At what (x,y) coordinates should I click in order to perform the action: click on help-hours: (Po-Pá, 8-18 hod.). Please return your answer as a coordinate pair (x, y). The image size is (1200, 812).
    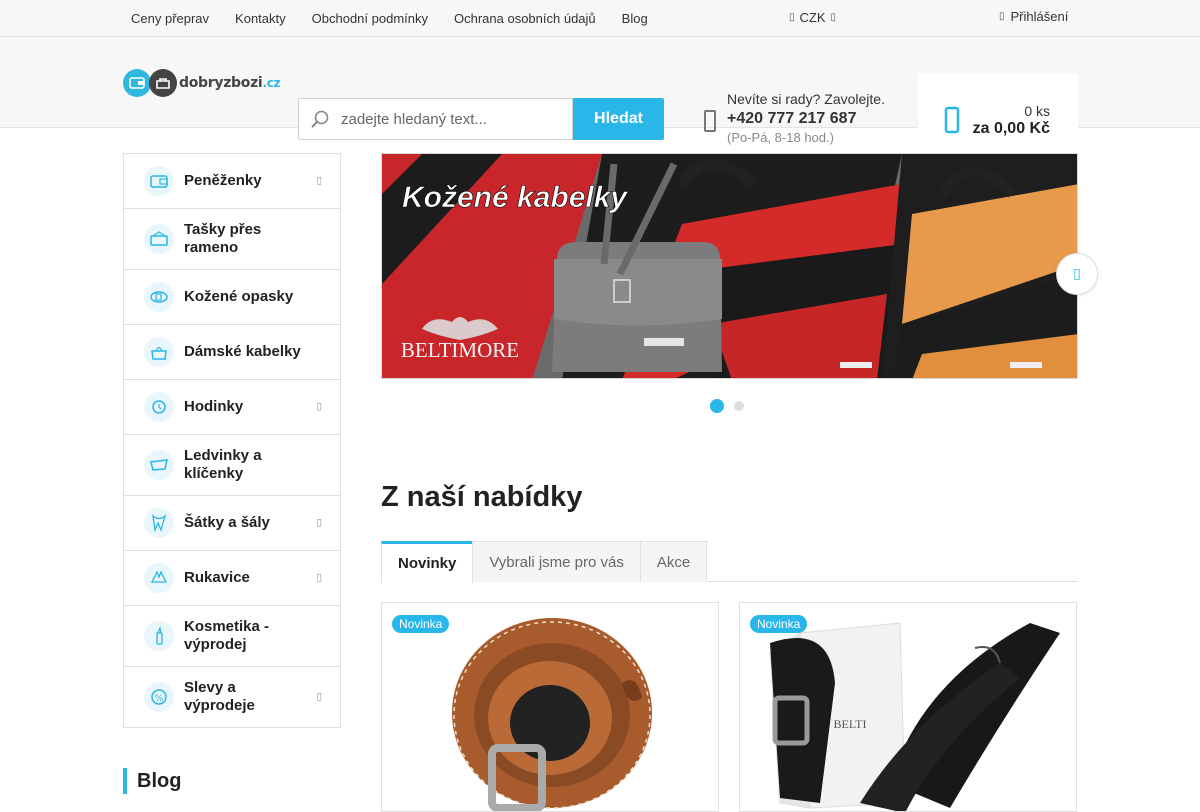
    Looking at the image, I should click on (780, 137).